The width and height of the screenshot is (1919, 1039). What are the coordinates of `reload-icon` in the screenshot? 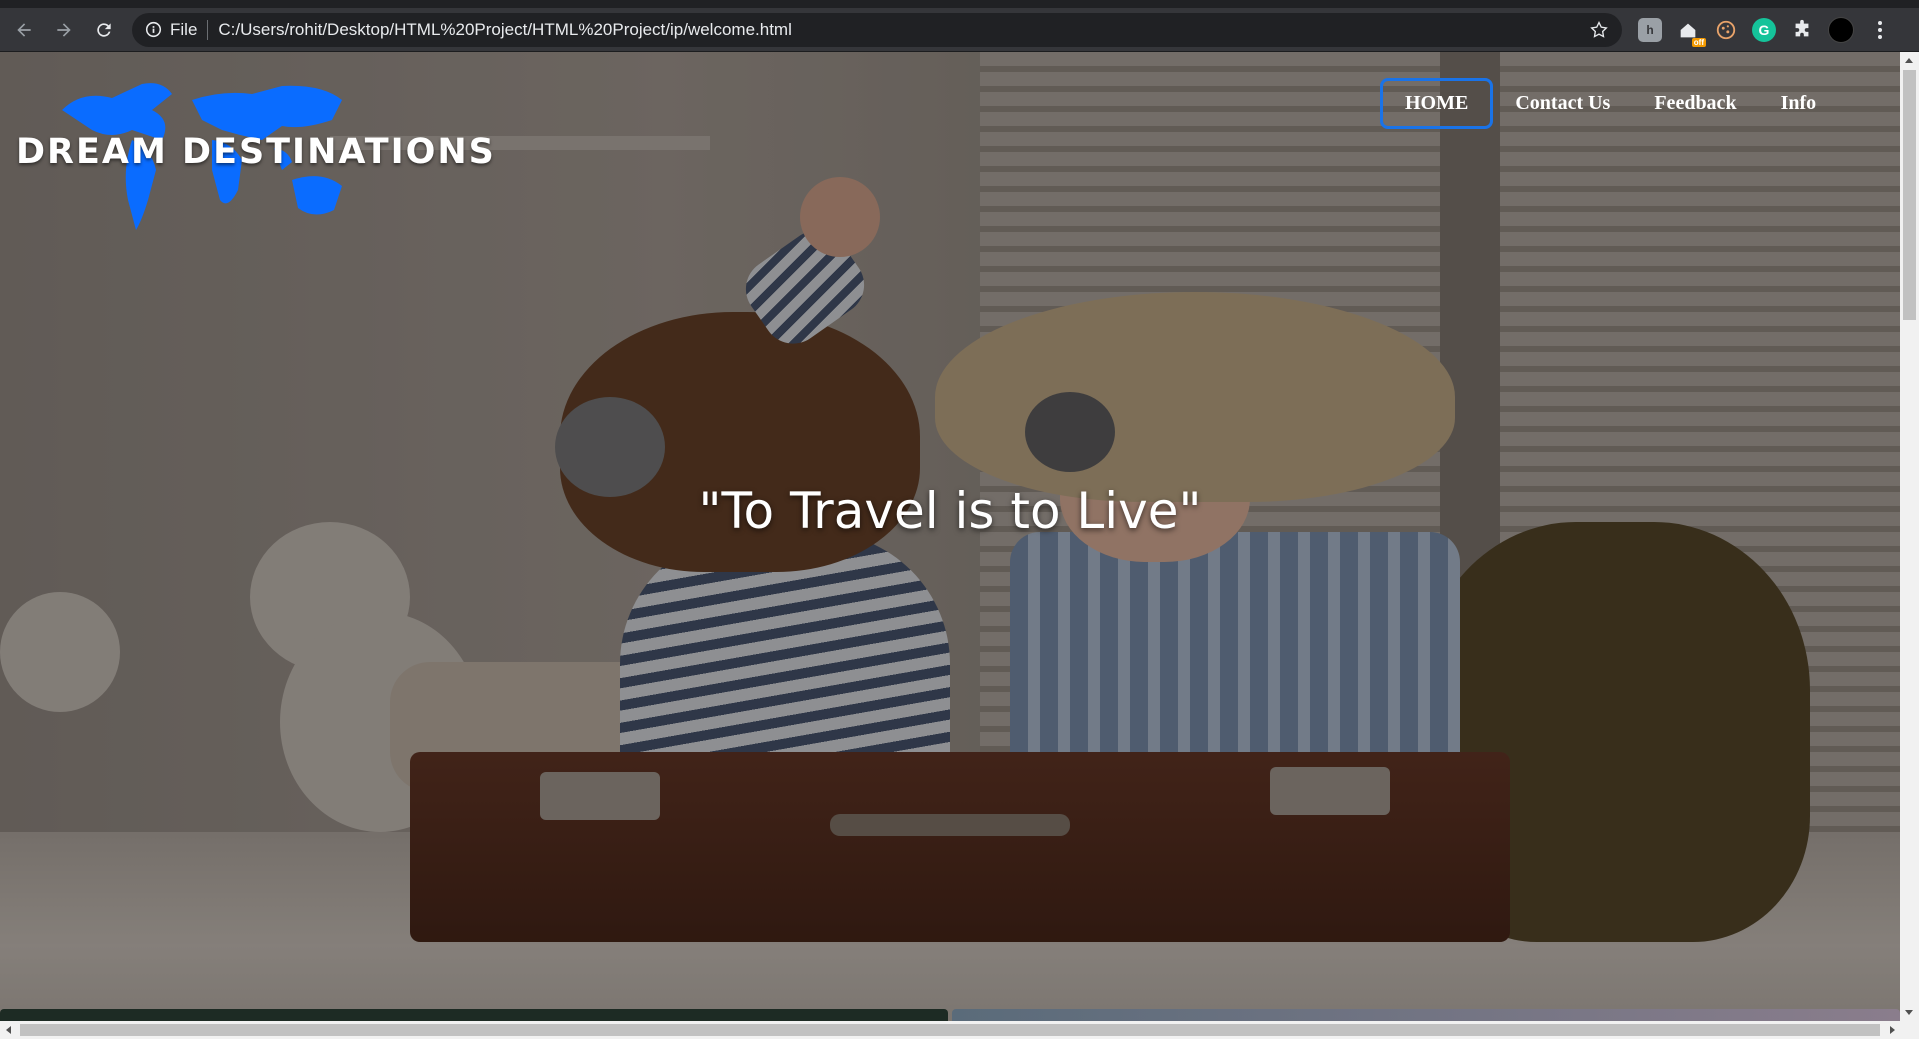 It's located at (104, 29).